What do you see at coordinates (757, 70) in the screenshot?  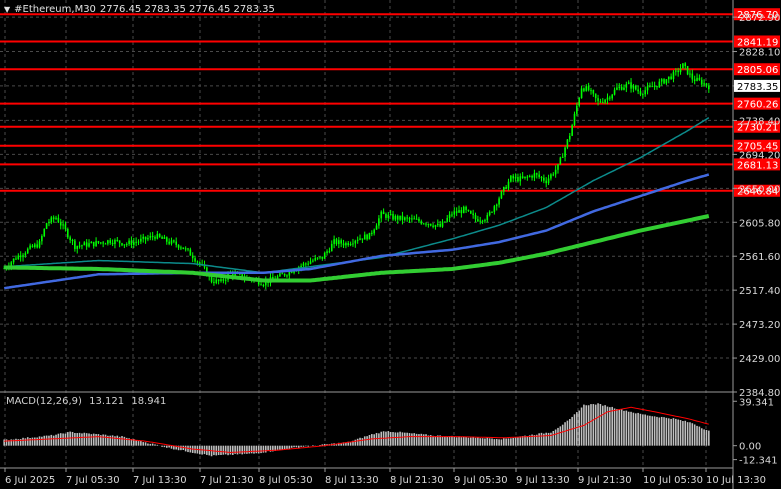 I see `level-tag-label: 2805.06` at bounding box center [757, 70].